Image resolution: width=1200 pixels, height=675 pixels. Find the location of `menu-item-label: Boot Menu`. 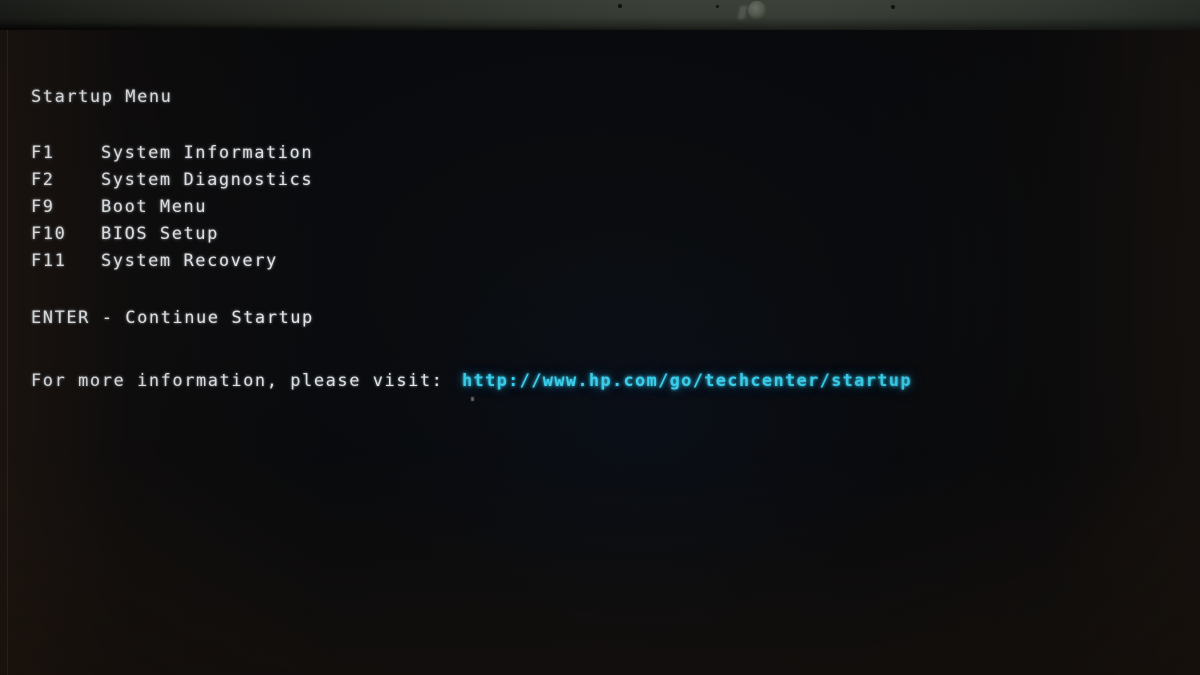

menu-item-label: Boot Menu is located at coordinates (154, 207).